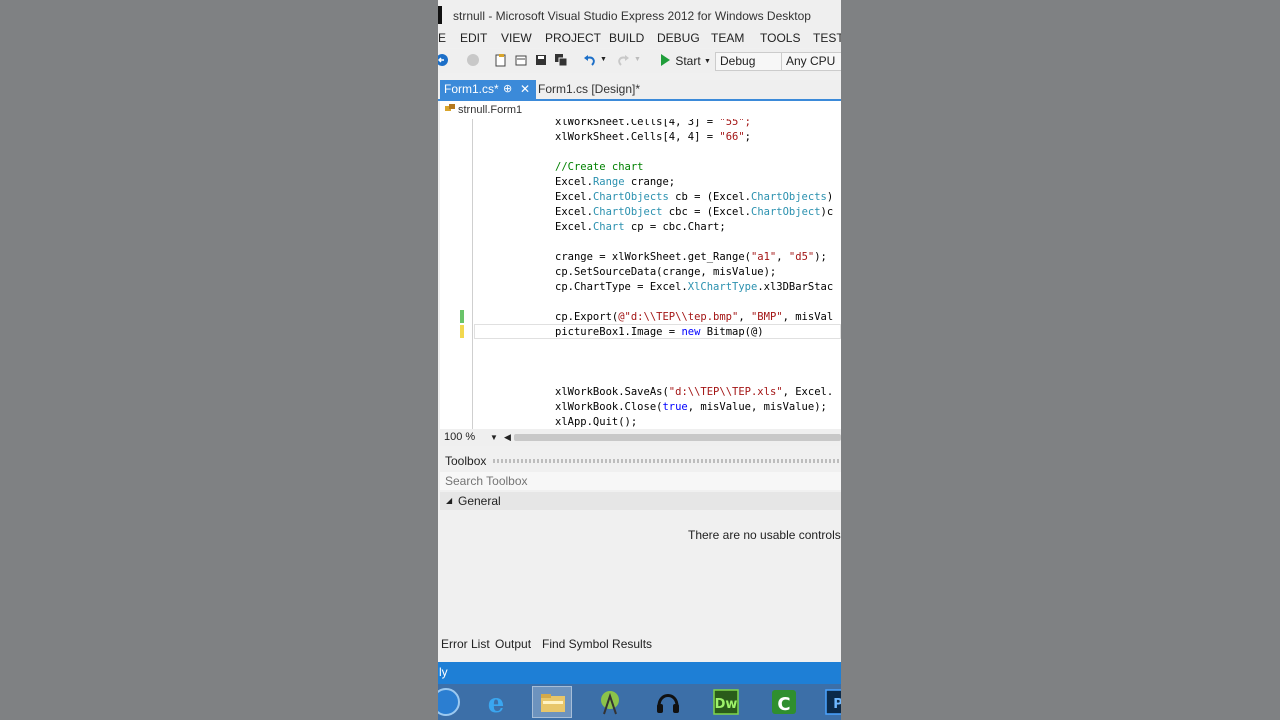  I want to click on photoshop-icon: P, so click(829, 702).